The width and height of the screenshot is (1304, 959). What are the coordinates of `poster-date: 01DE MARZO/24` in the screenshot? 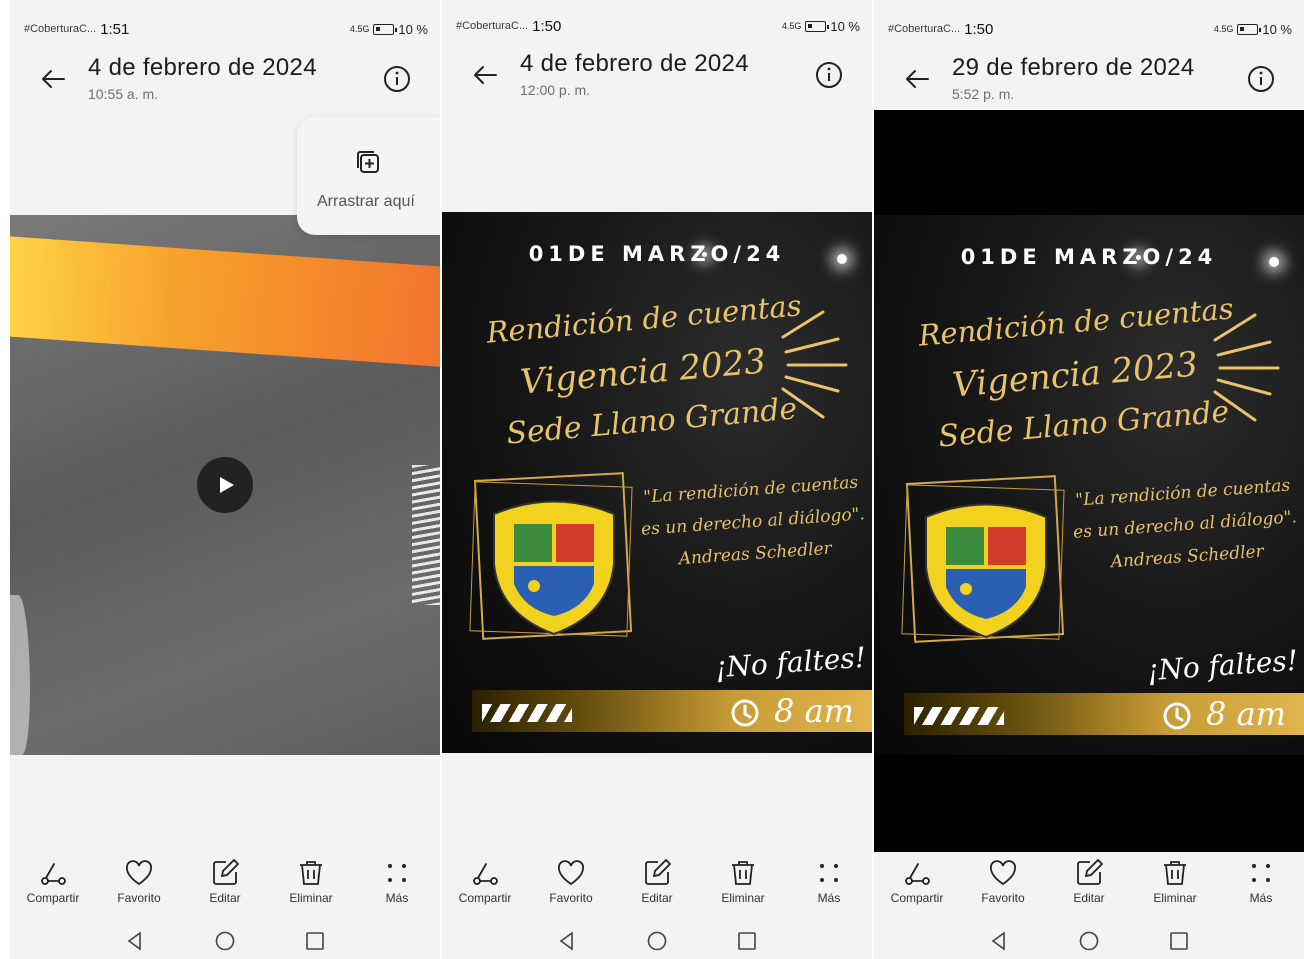 It's located at (1089, 257).